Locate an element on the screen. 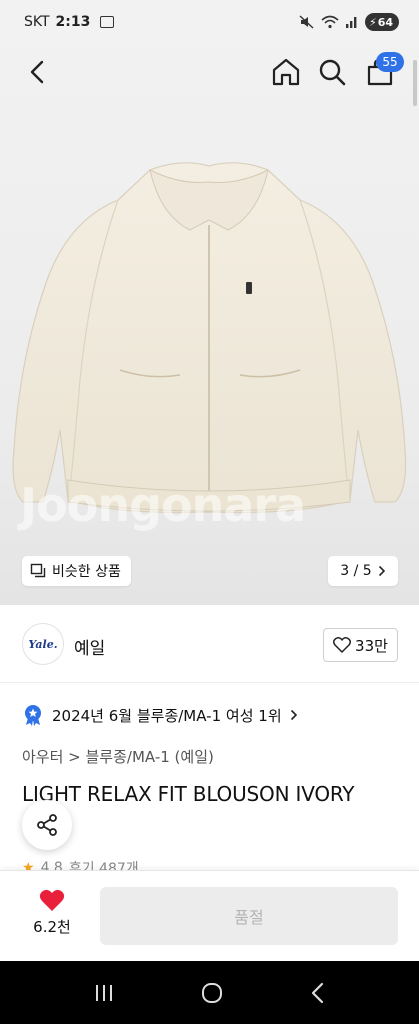  wifi-icon is located at coordinates (330, 22).